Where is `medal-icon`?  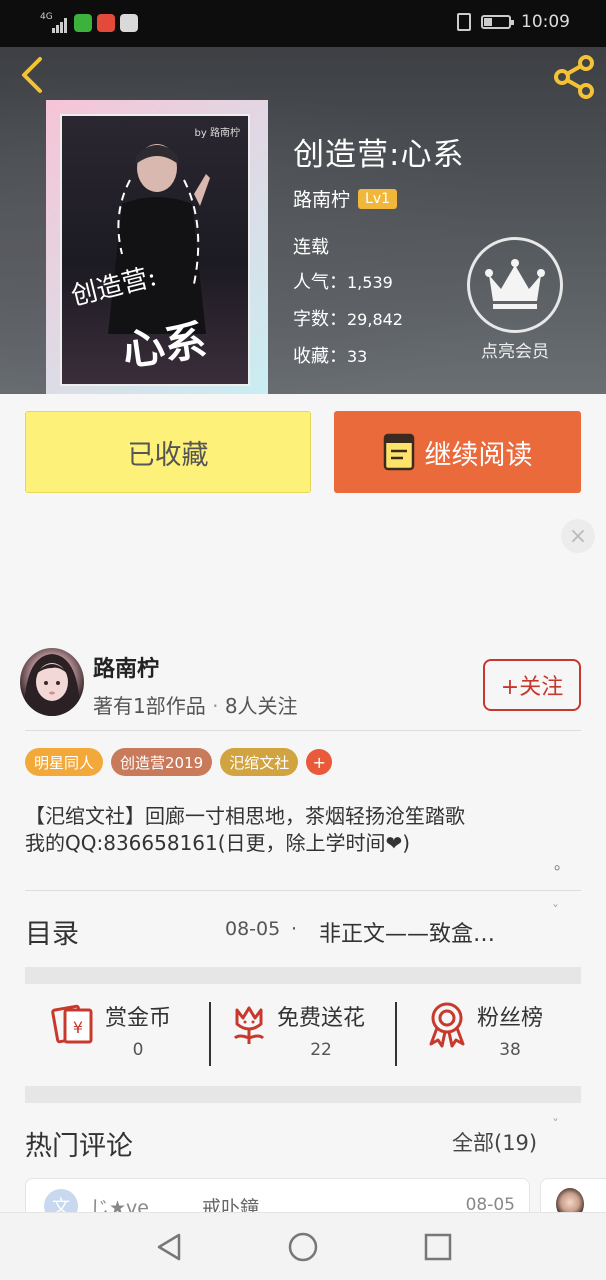 medal-icon is located at coordinates (447, 1025).